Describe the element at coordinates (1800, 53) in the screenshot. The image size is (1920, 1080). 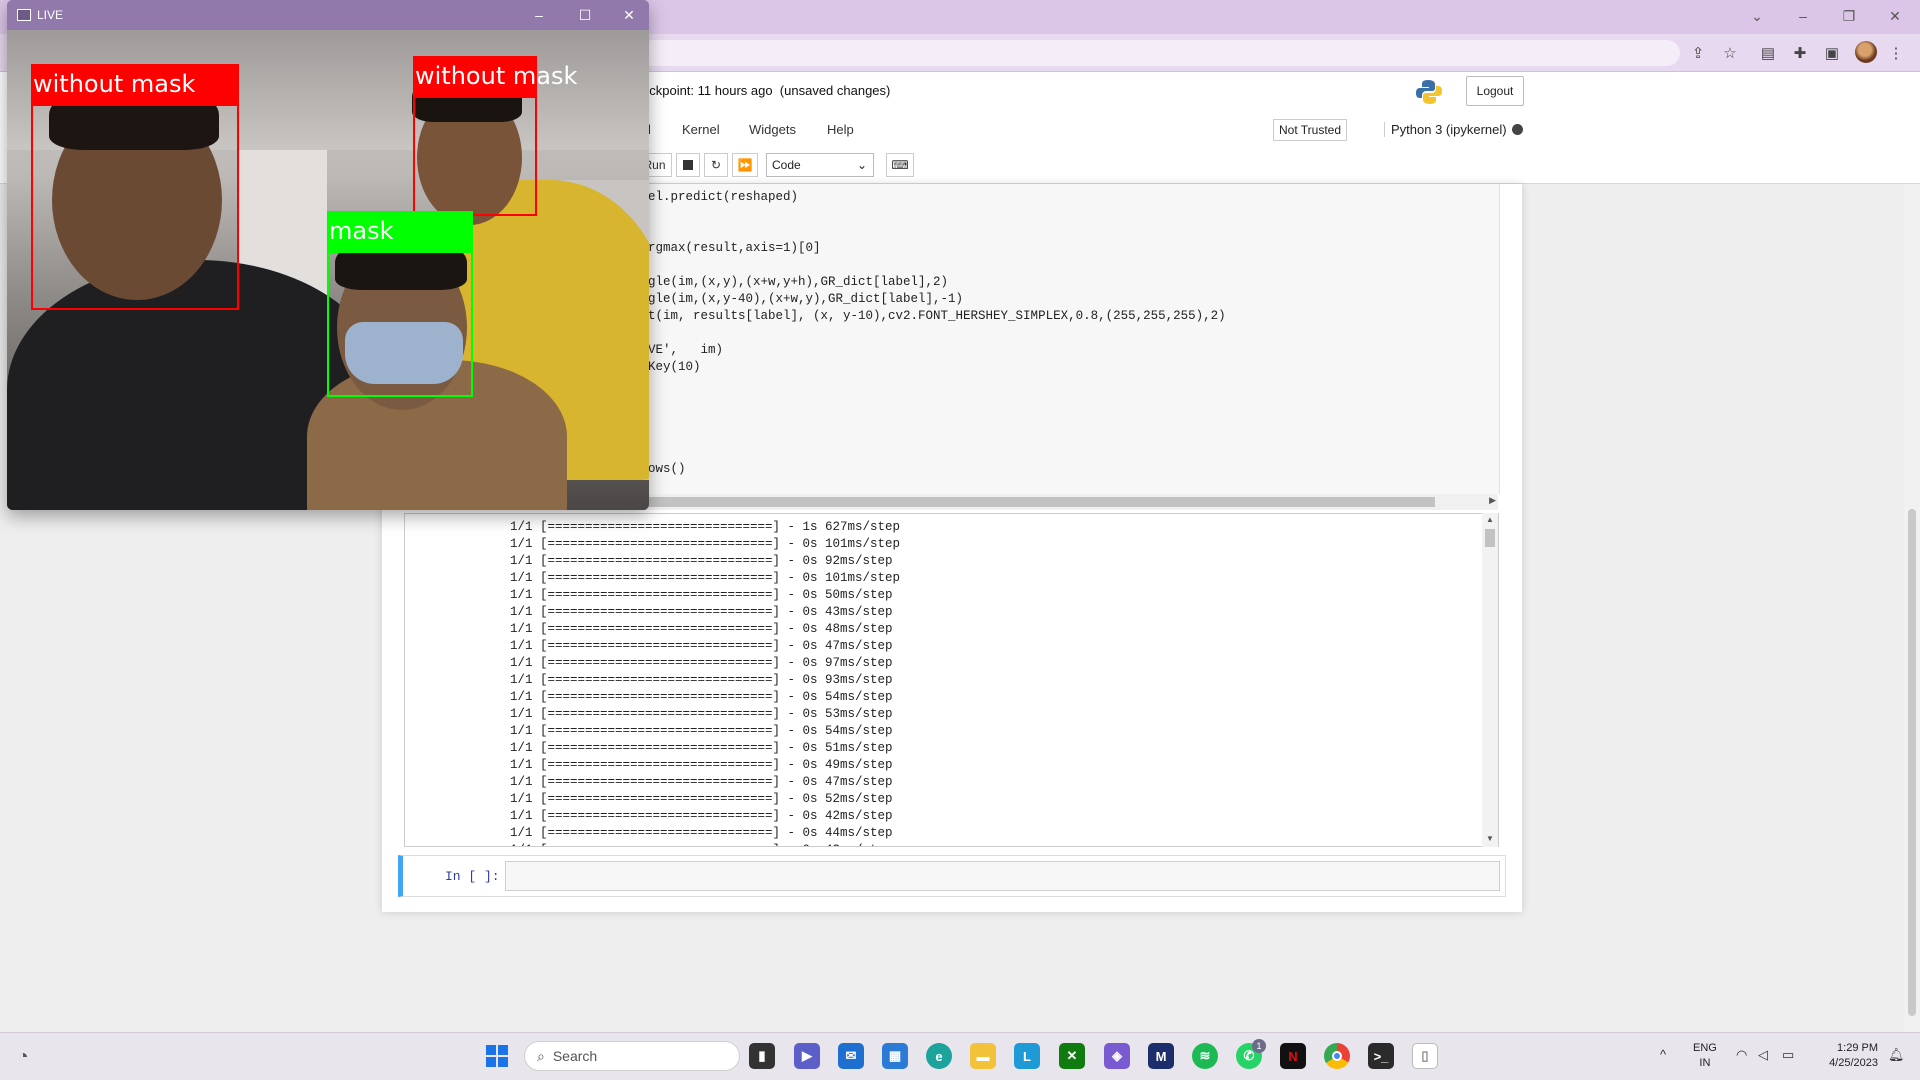
I see `puzzle-extensions-icon: ✚` at that location.